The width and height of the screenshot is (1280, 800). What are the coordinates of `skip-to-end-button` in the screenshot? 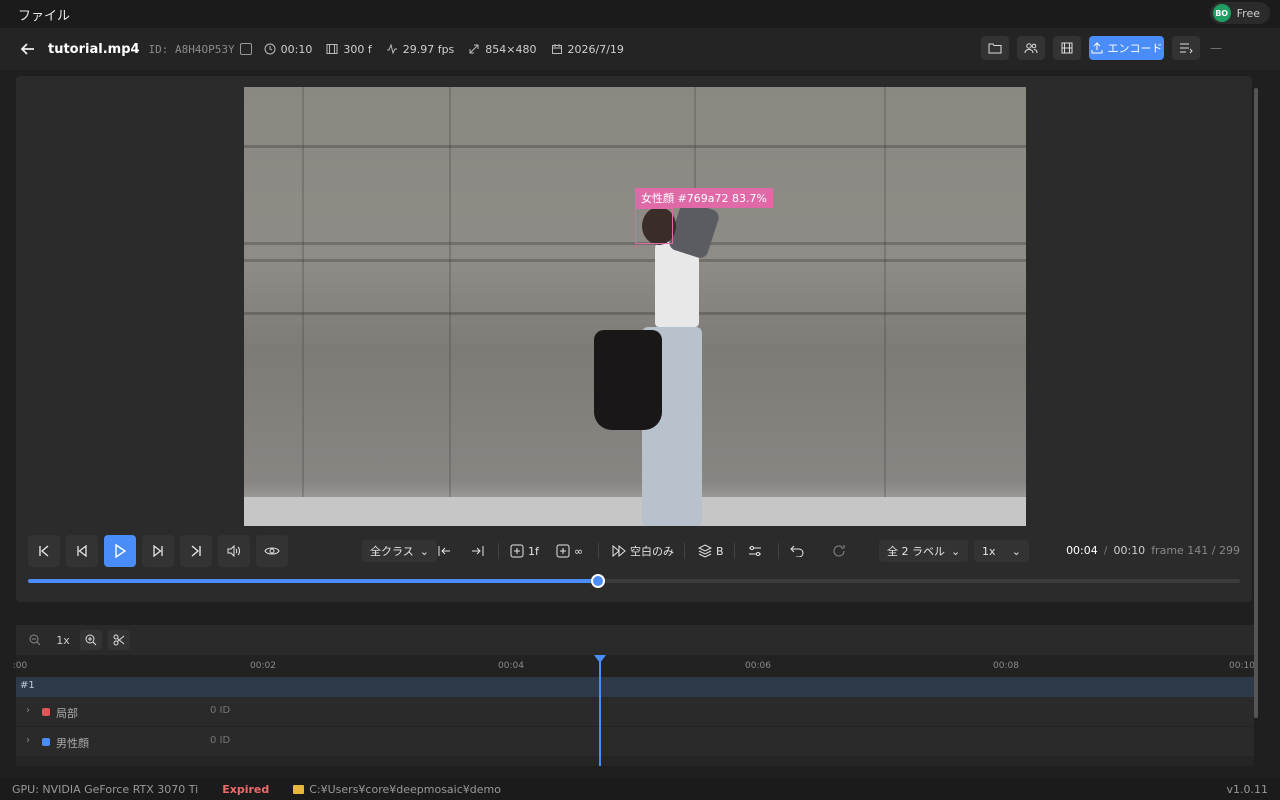 It's located at (196, 551).